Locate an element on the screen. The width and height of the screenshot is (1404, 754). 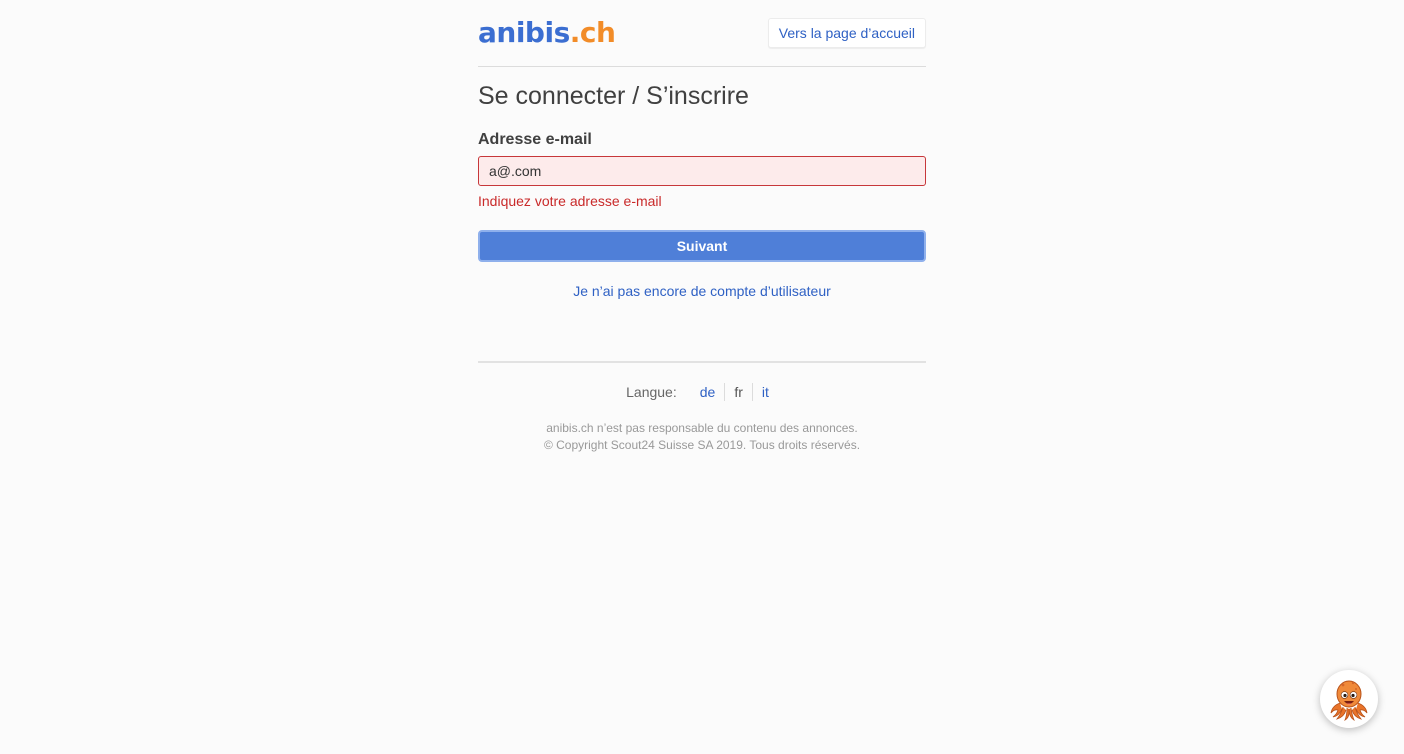
logo-text-name: anibis is located at coordinates (524, 32).